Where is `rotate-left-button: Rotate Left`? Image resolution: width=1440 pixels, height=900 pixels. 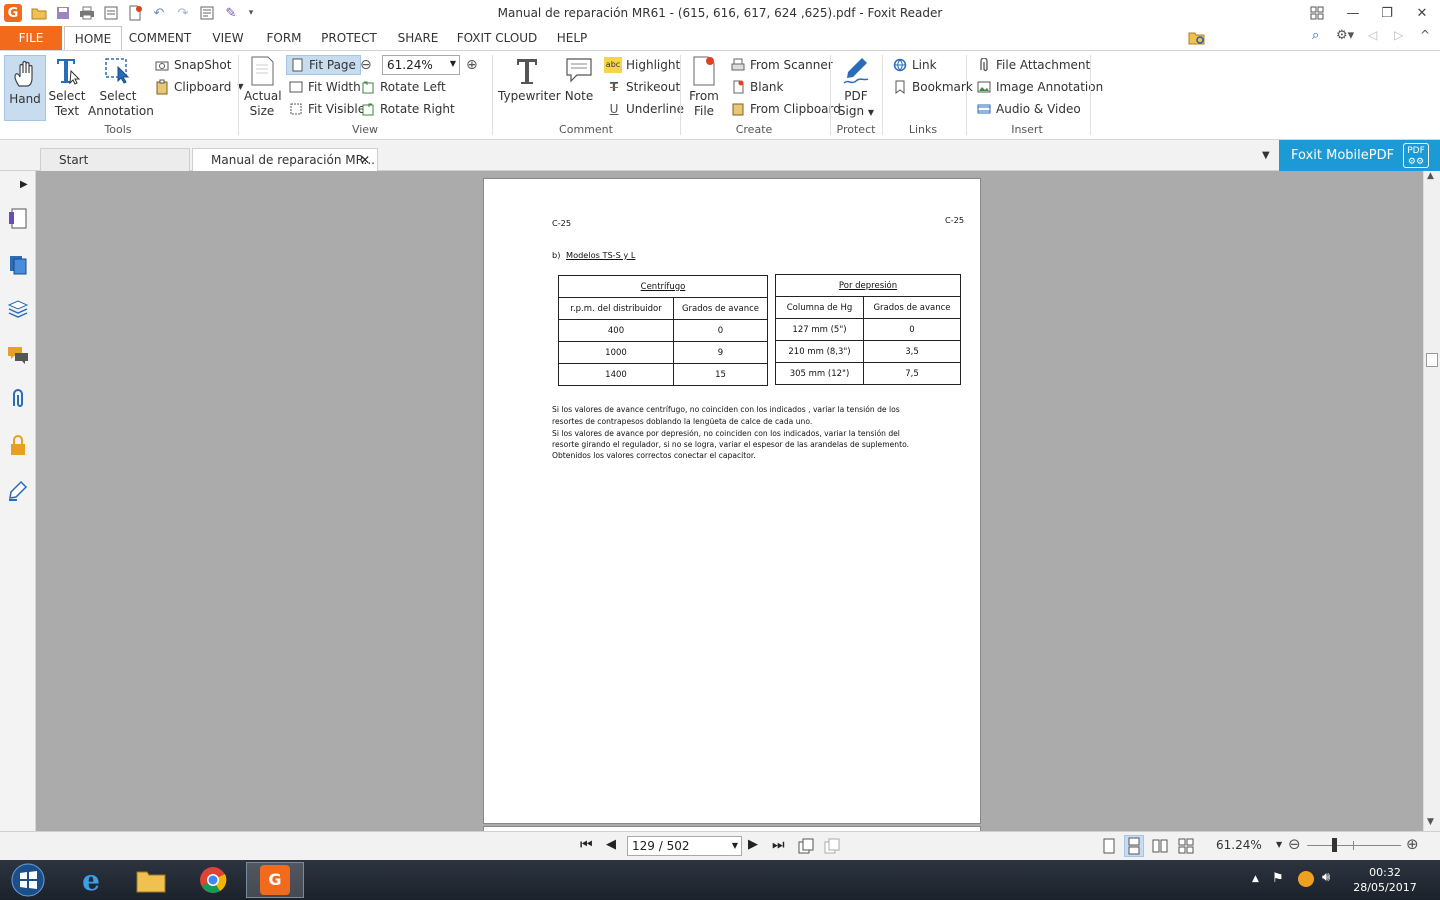 rotate-left-button: Rotate Left is located at coordinates (403, 87).